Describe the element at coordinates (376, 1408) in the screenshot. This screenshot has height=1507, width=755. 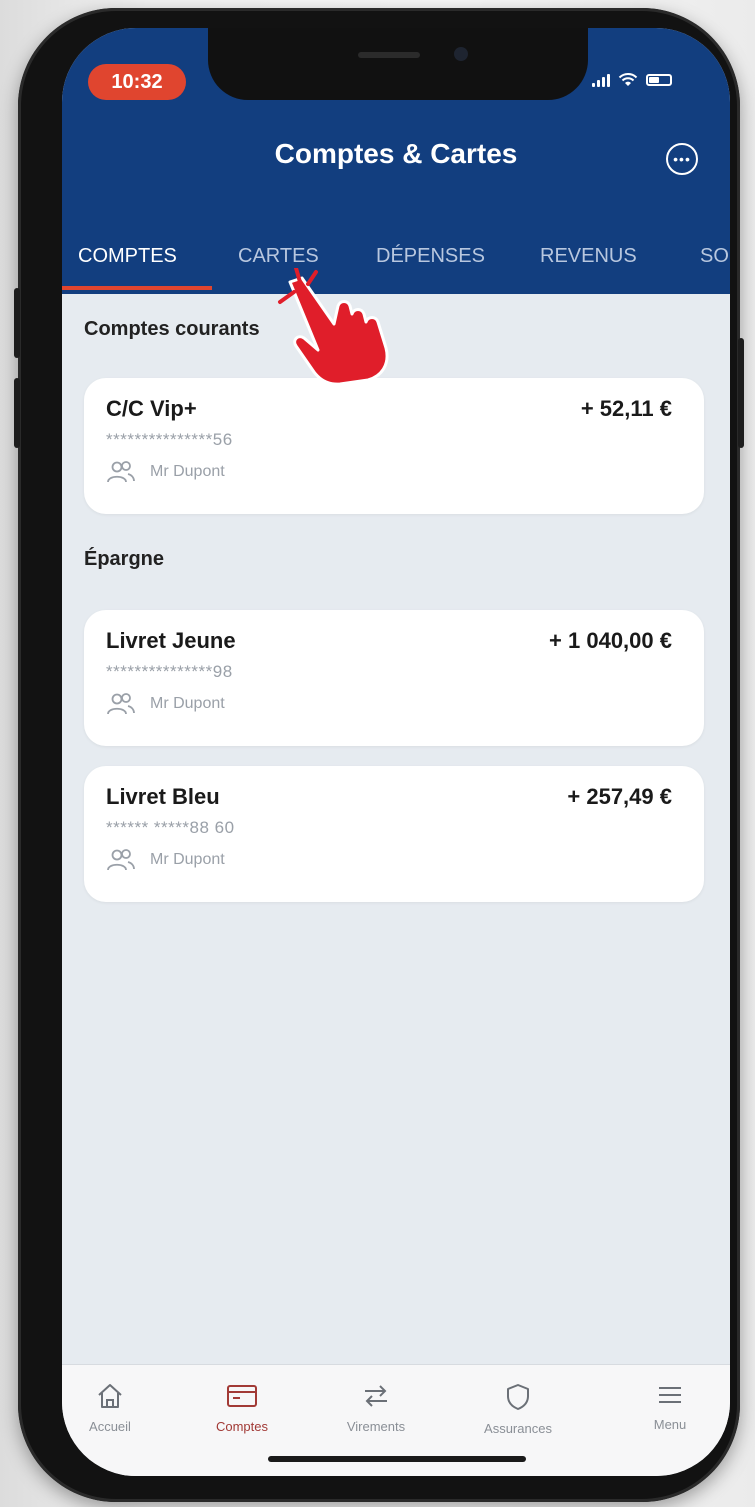
I see `nav-virements: Virements` at that location.